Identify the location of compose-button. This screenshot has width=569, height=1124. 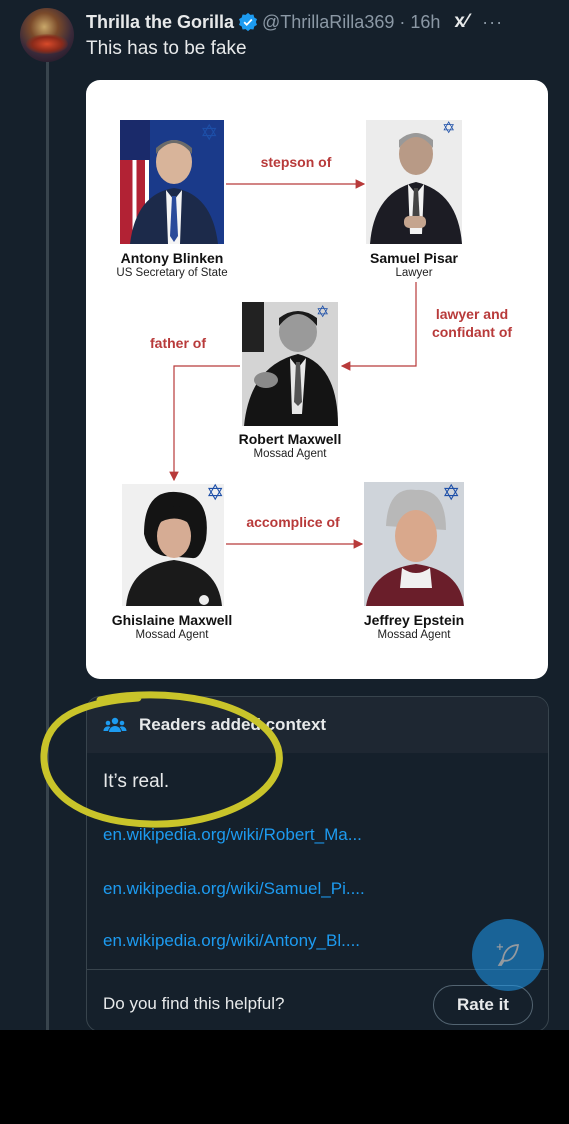
(508, 955).